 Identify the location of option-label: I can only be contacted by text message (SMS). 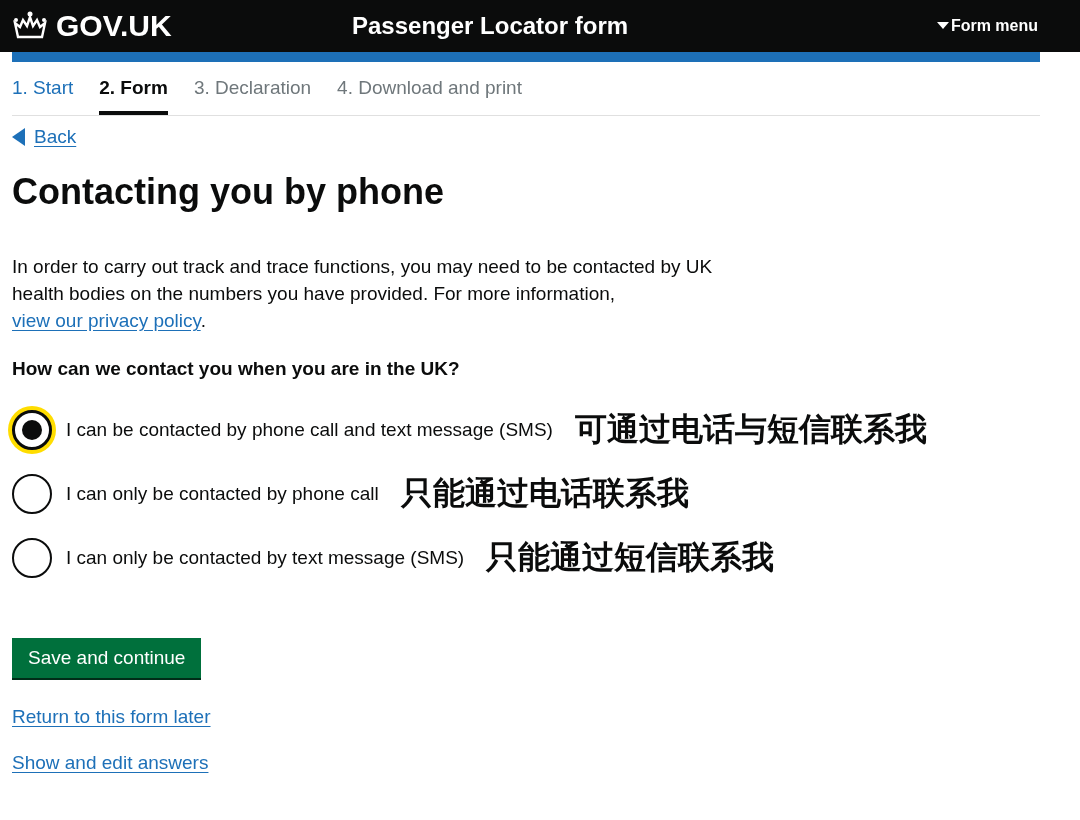
(265, 558).